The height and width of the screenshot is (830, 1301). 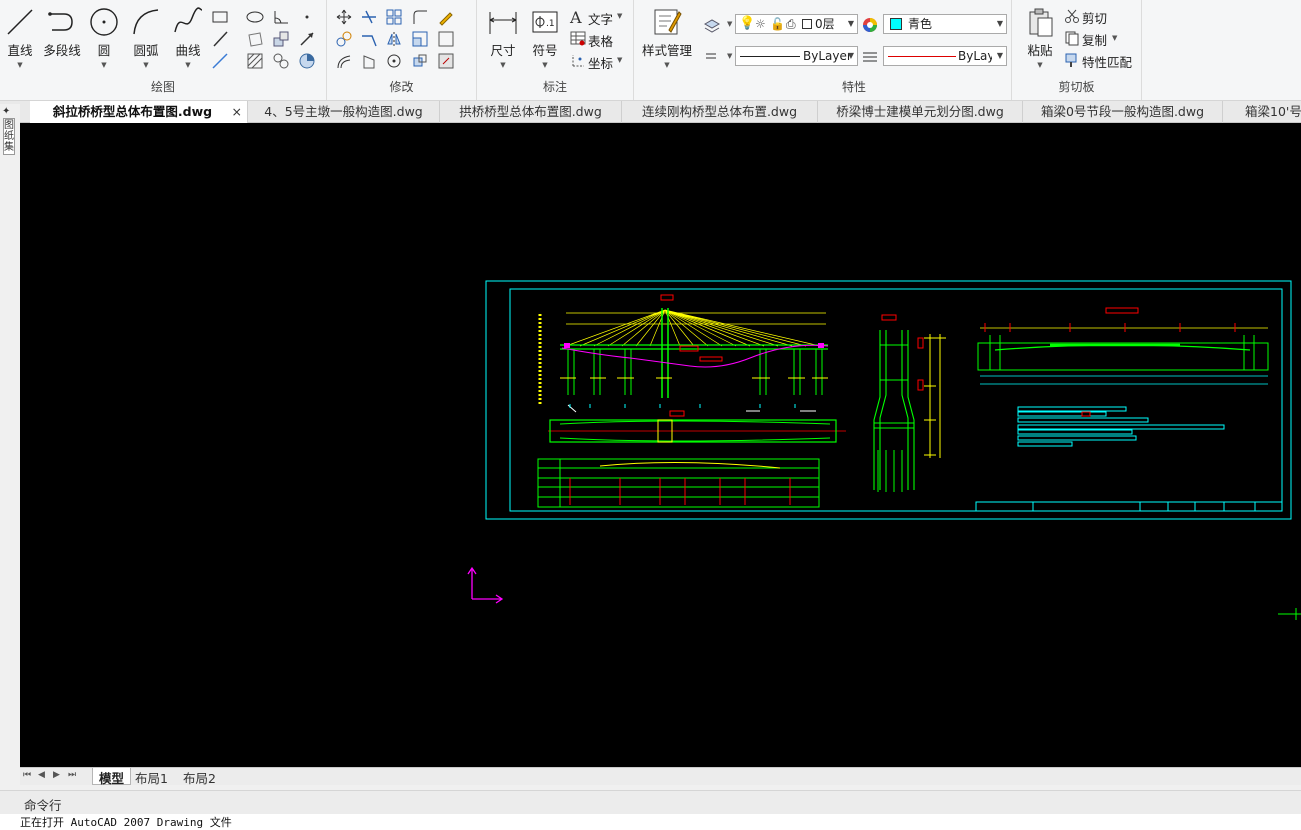 I want to click on style-manager-button: 样式管理 ▼, so click(x=667, y=38).